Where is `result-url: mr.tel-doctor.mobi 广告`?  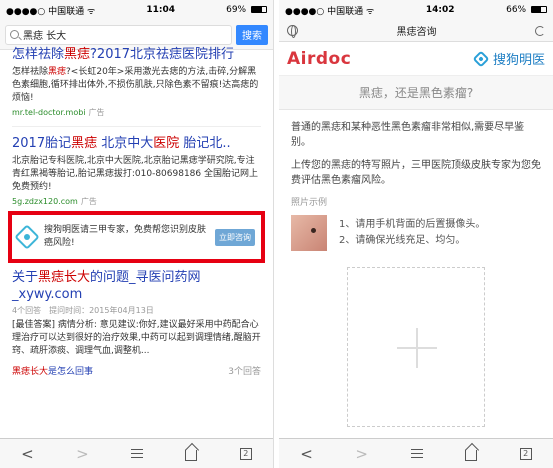
result-url: mr.tel-doctor.mobi 广告 is located at coordinates (58, 112).